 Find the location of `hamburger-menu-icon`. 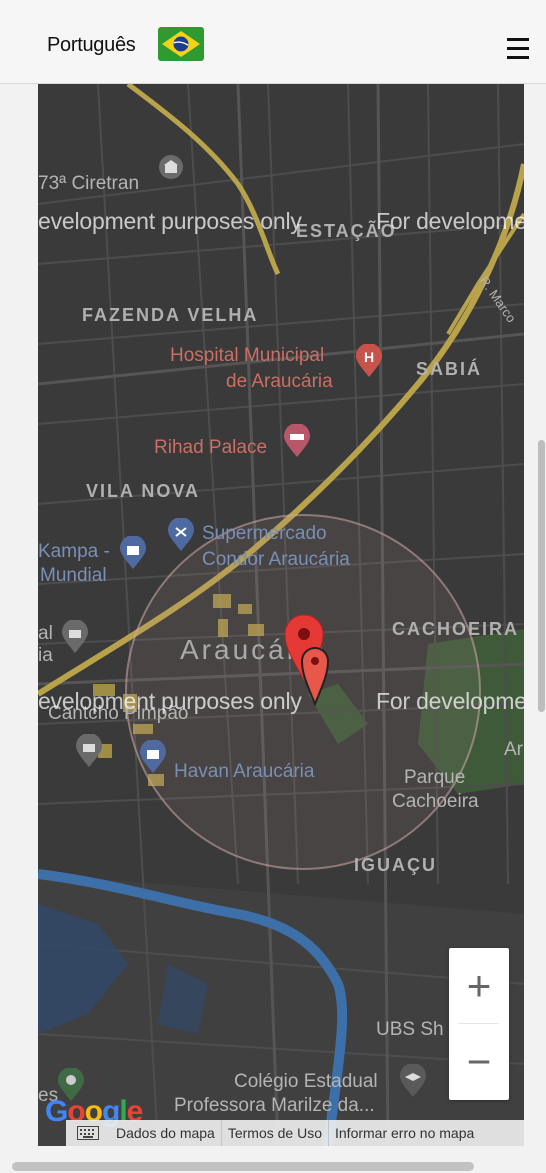

hamburger-menu-icon is located at coordinates (518, 49).